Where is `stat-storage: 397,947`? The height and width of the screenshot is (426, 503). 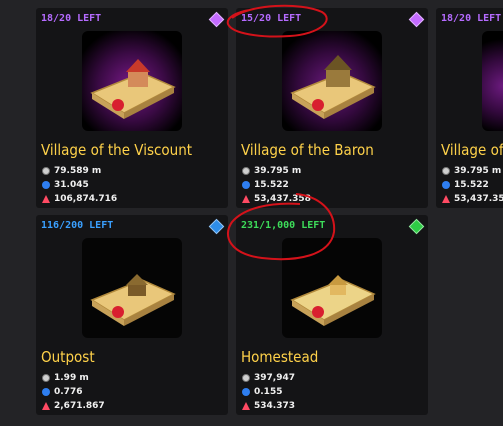 stat-storage: 397,947 is located at coordinates (268, 378).